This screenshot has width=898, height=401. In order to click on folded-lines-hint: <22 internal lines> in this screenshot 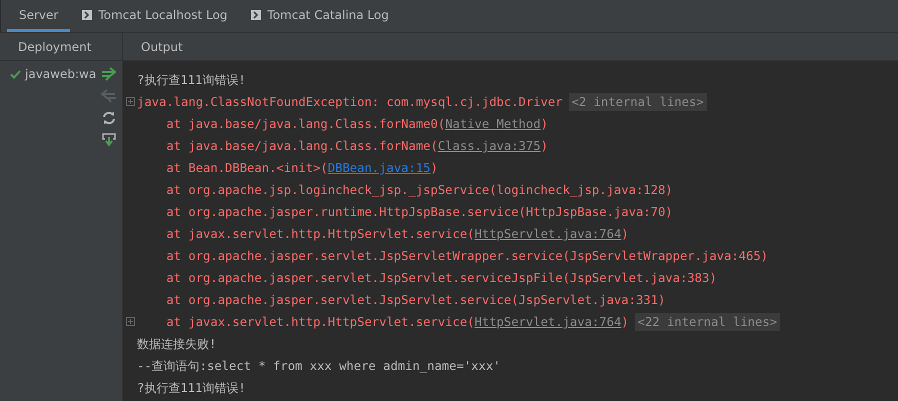, I will do `click(707, 322)`.